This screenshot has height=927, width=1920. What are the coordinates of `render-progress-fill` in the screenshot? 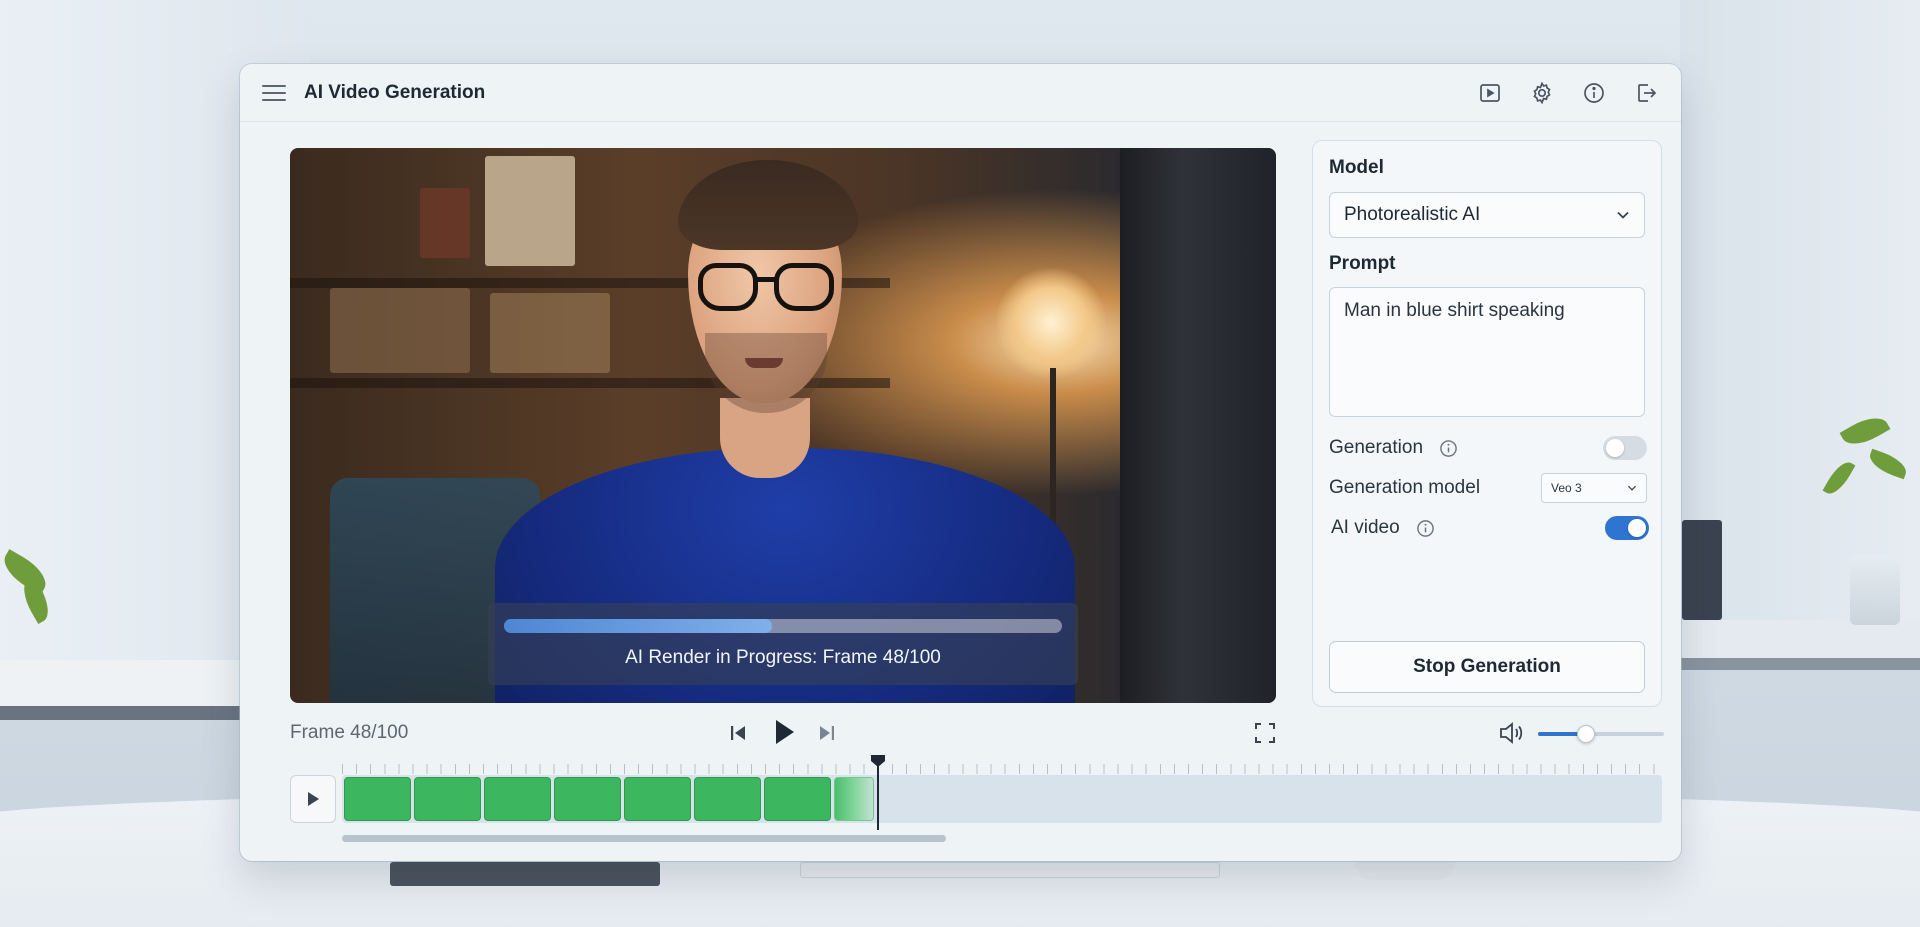 It's located at (638, 626).